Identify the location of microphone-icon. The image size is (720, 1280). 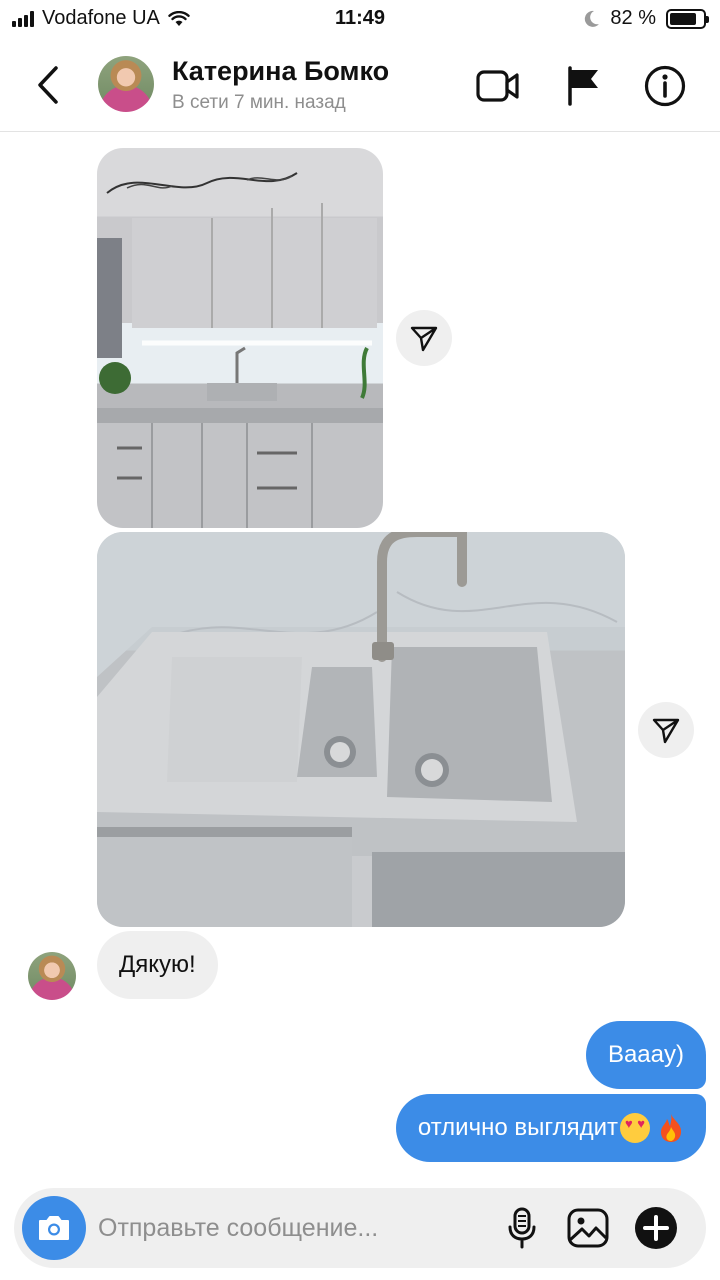
(522, 1228).